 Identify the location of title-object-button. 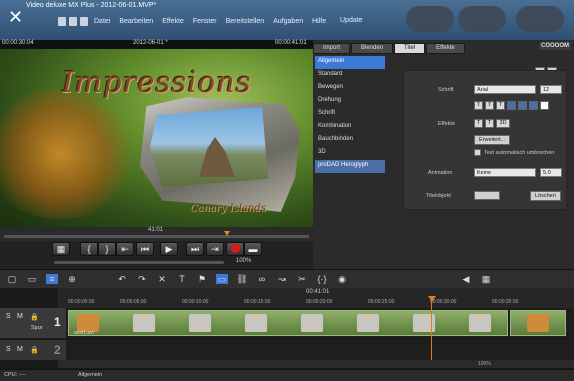
(487, 195).